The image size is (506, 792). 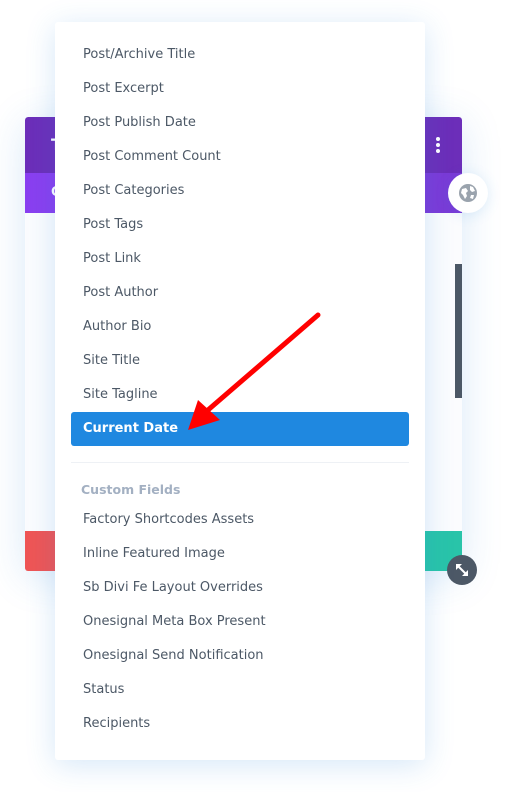 I want to click on custom-fields-group-label: Custom Fields, so click(x=131, y=489).